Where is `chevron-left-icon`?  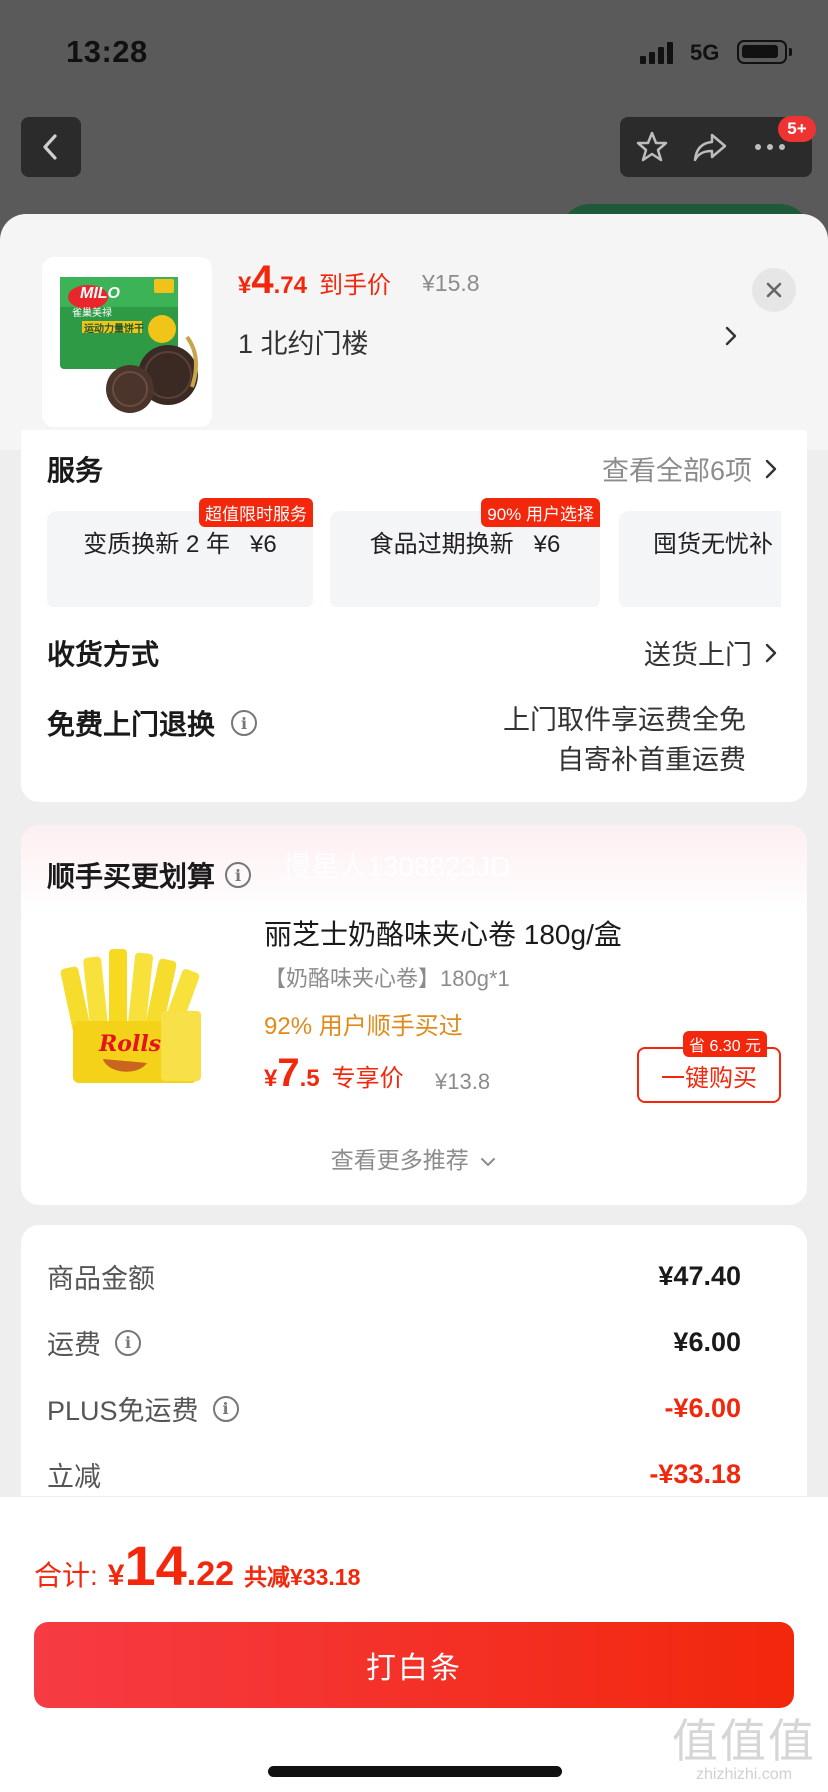
chevron-left-icon is located at coordinates (50, 147).